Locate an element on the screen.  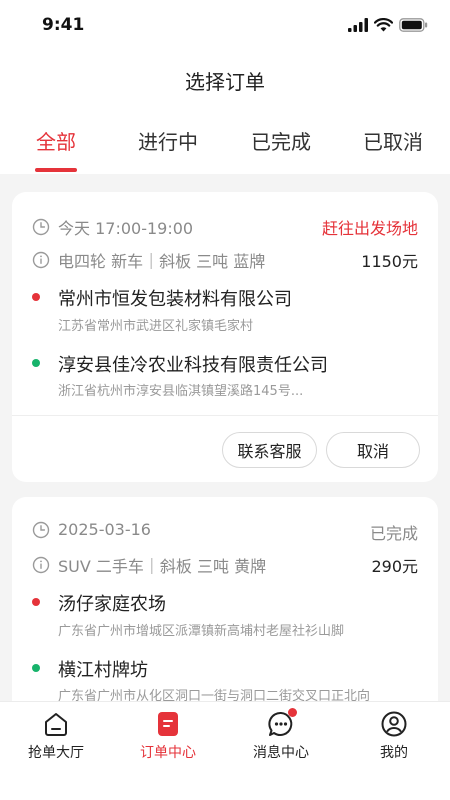
tabbar-item-mine: 我的 is located at coordinates (394, 736).